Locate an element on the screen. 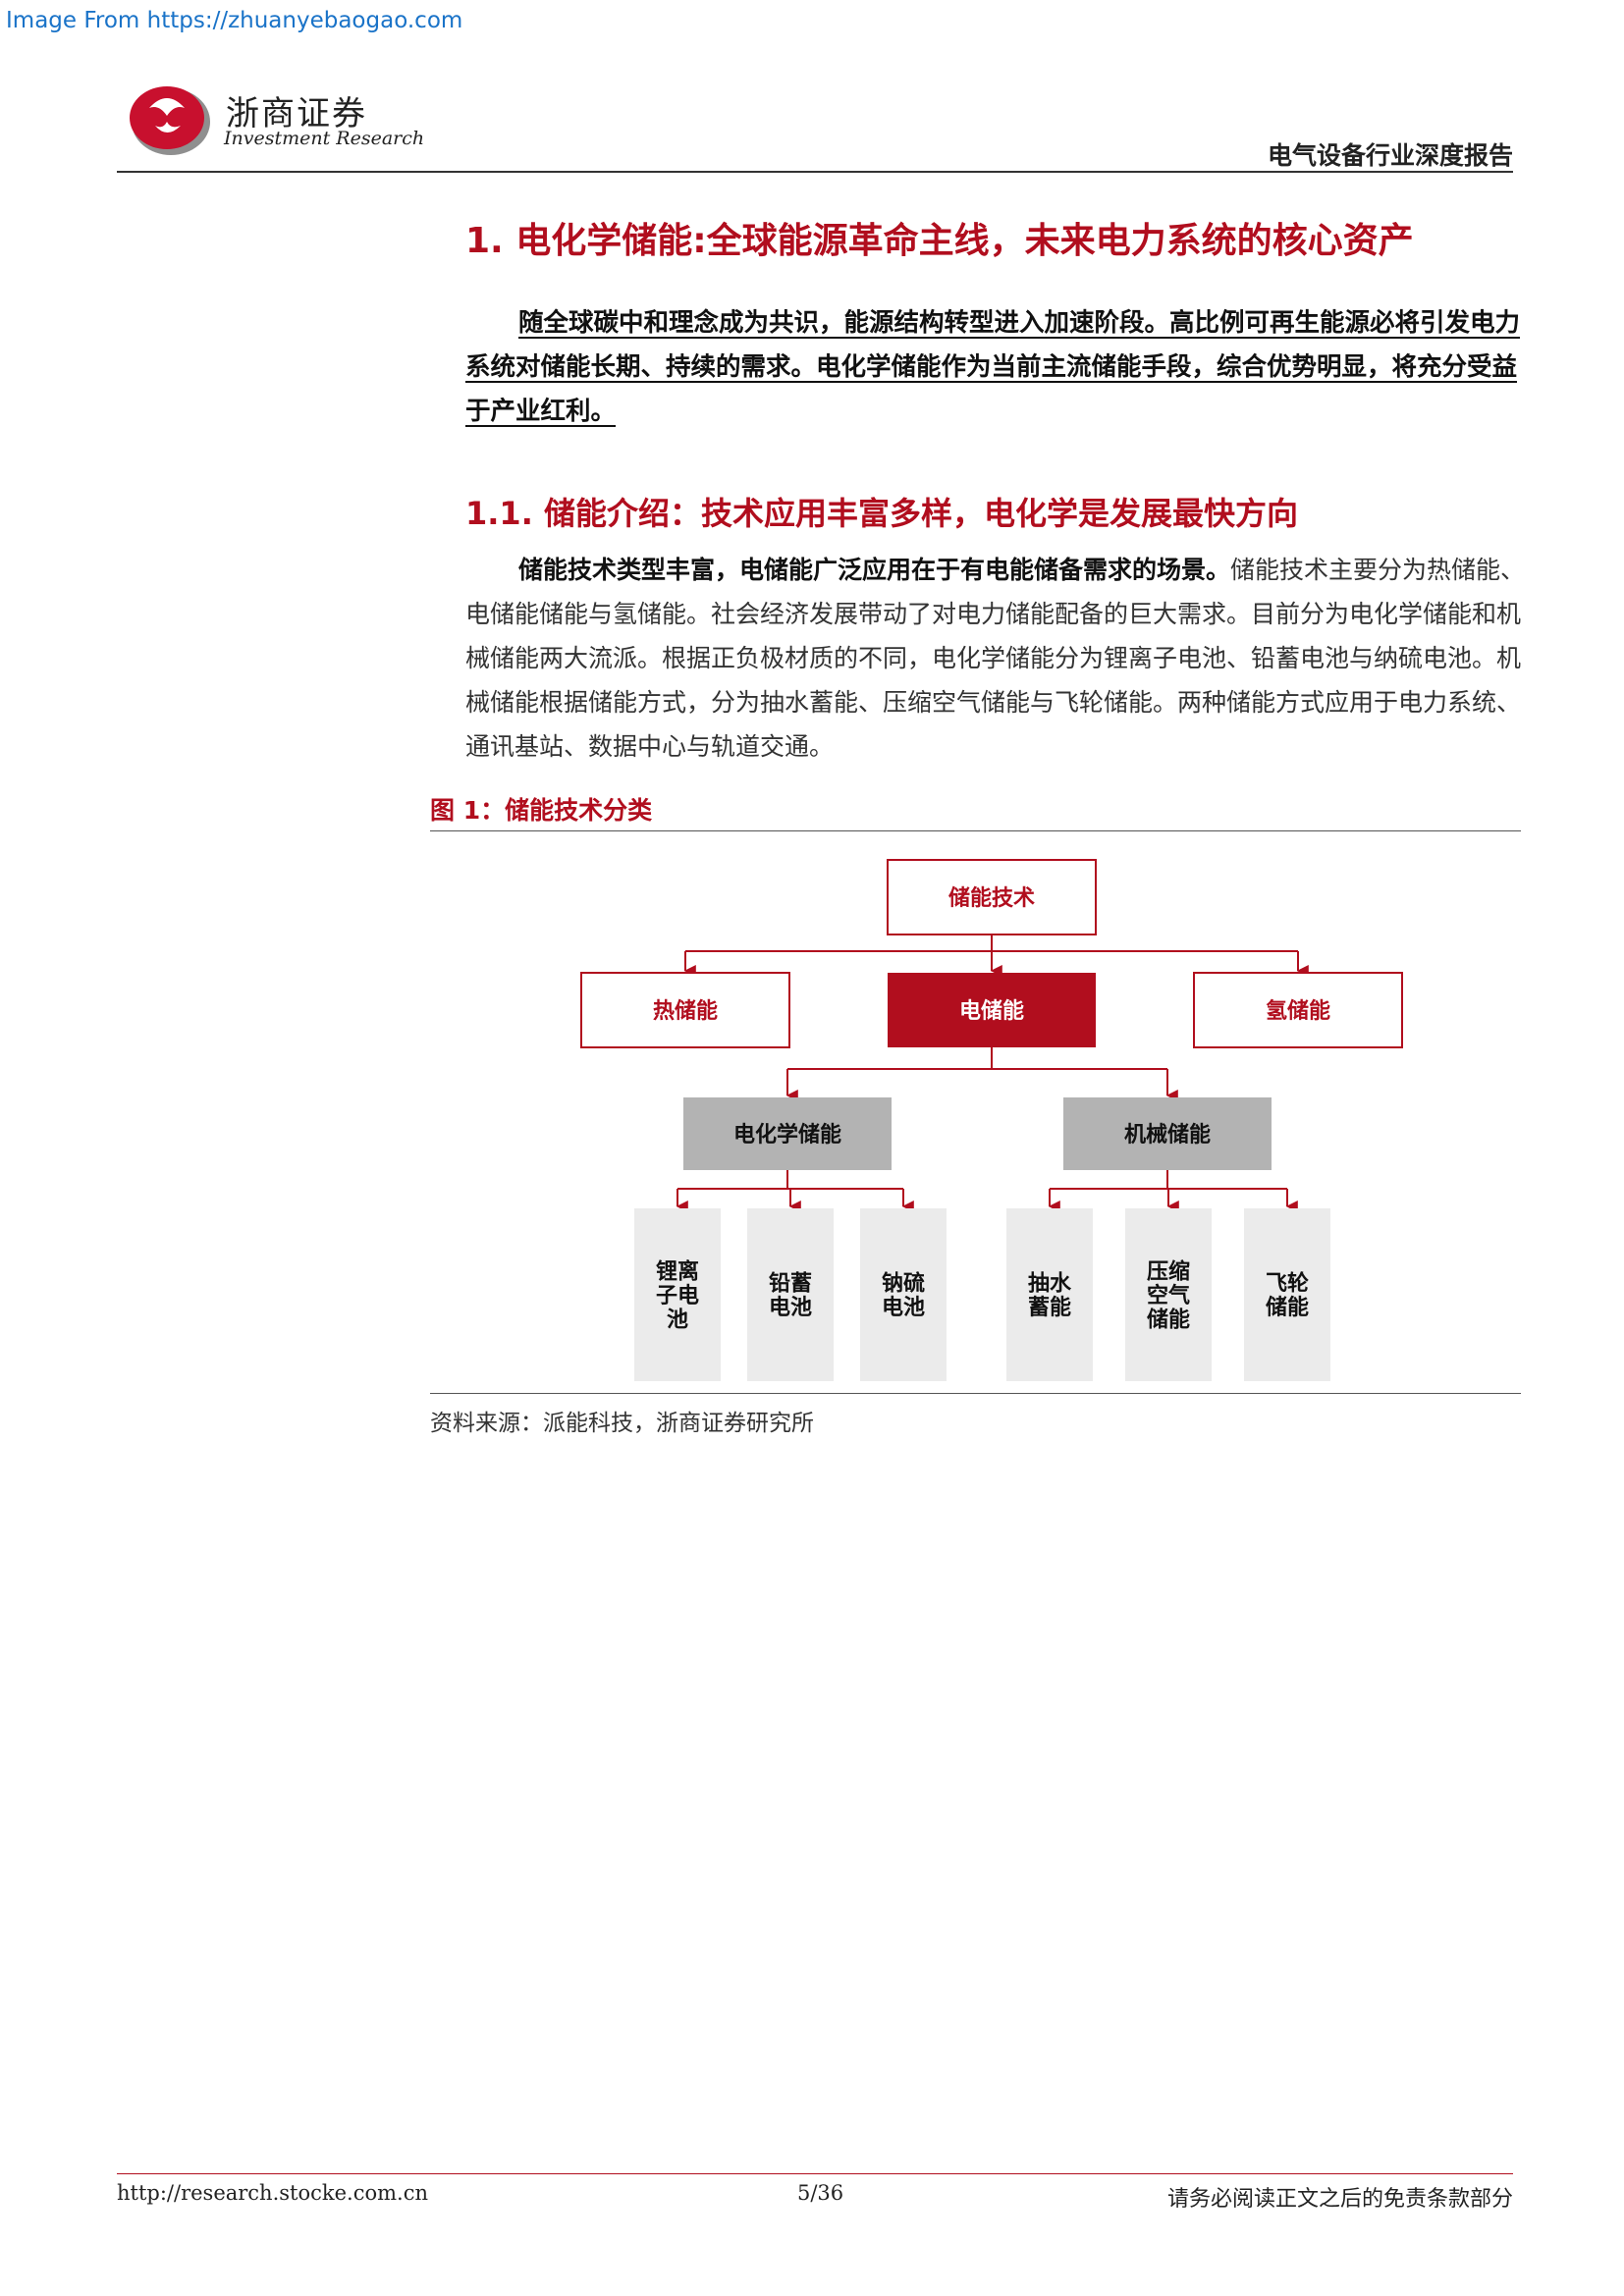 The height and width of the screenshot is (2296, 1624). node-level3-0: 电化学储能 is located at coordinates (787, 1133).